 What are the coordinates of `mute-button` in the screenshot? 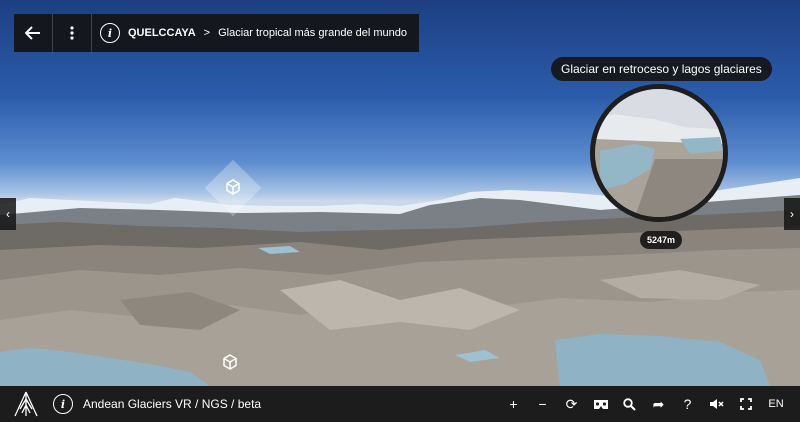 It's located at (716, 404).